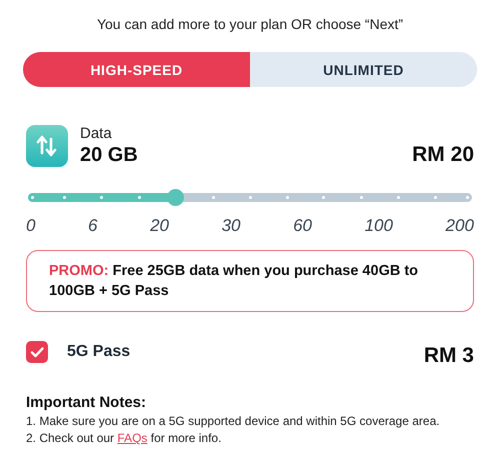  I want to click on slider-label: 60, so click(302, 226).